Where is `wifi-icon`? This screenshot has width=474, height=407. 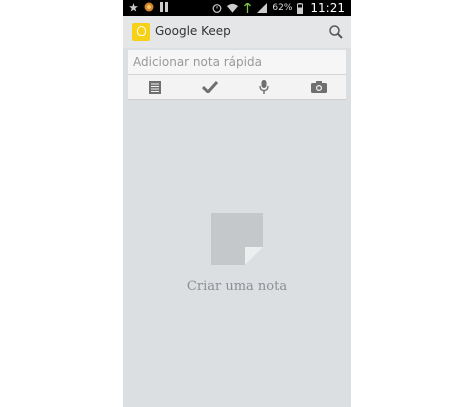
wifi-icon is located at coordinates (233, 8).